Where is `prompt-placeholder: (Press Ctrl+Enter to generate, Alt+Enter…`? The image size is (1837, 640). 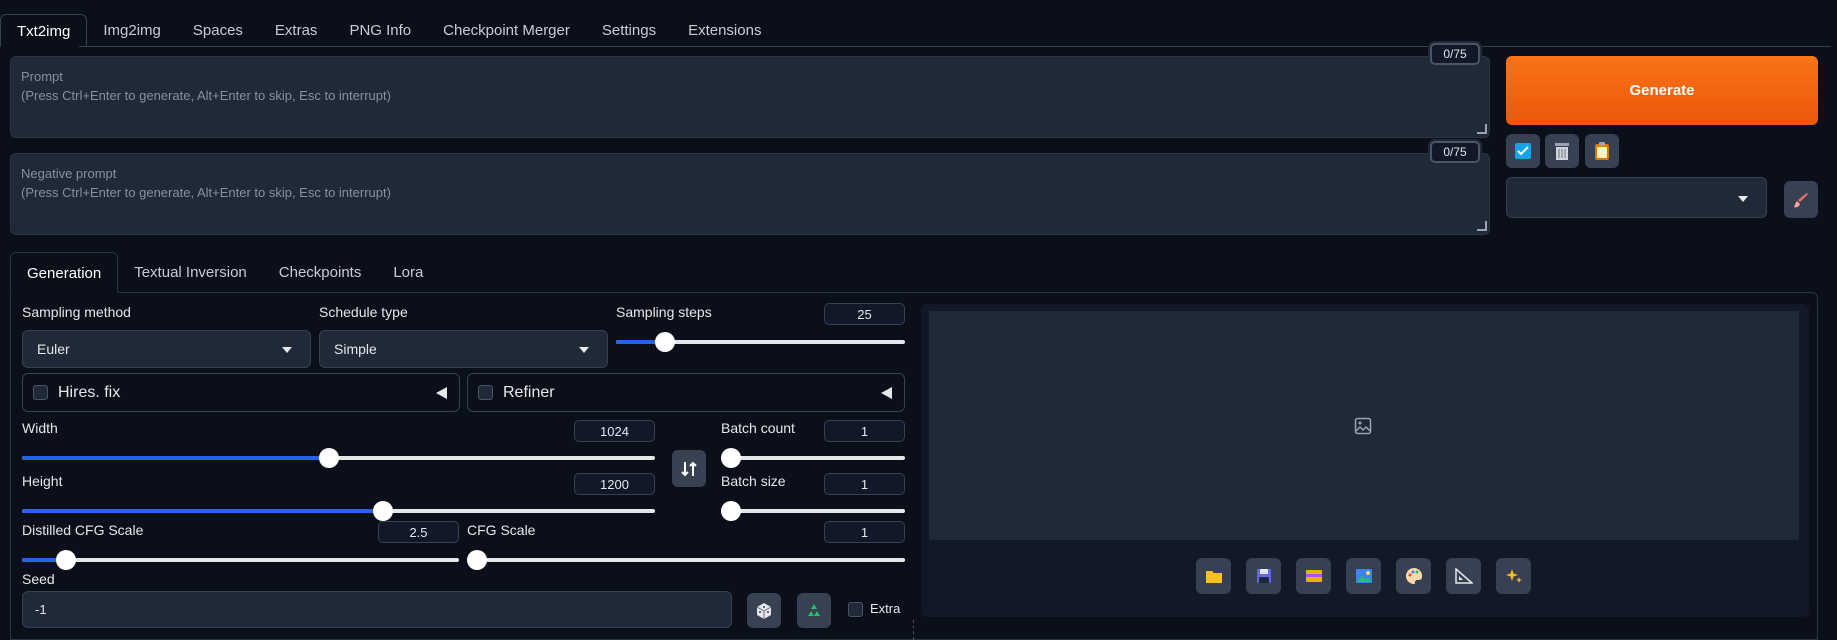 prompt-placeholder: (Press Ctrl+Enter to generate, Alt+Enter… is located at coordinates (206, 95).